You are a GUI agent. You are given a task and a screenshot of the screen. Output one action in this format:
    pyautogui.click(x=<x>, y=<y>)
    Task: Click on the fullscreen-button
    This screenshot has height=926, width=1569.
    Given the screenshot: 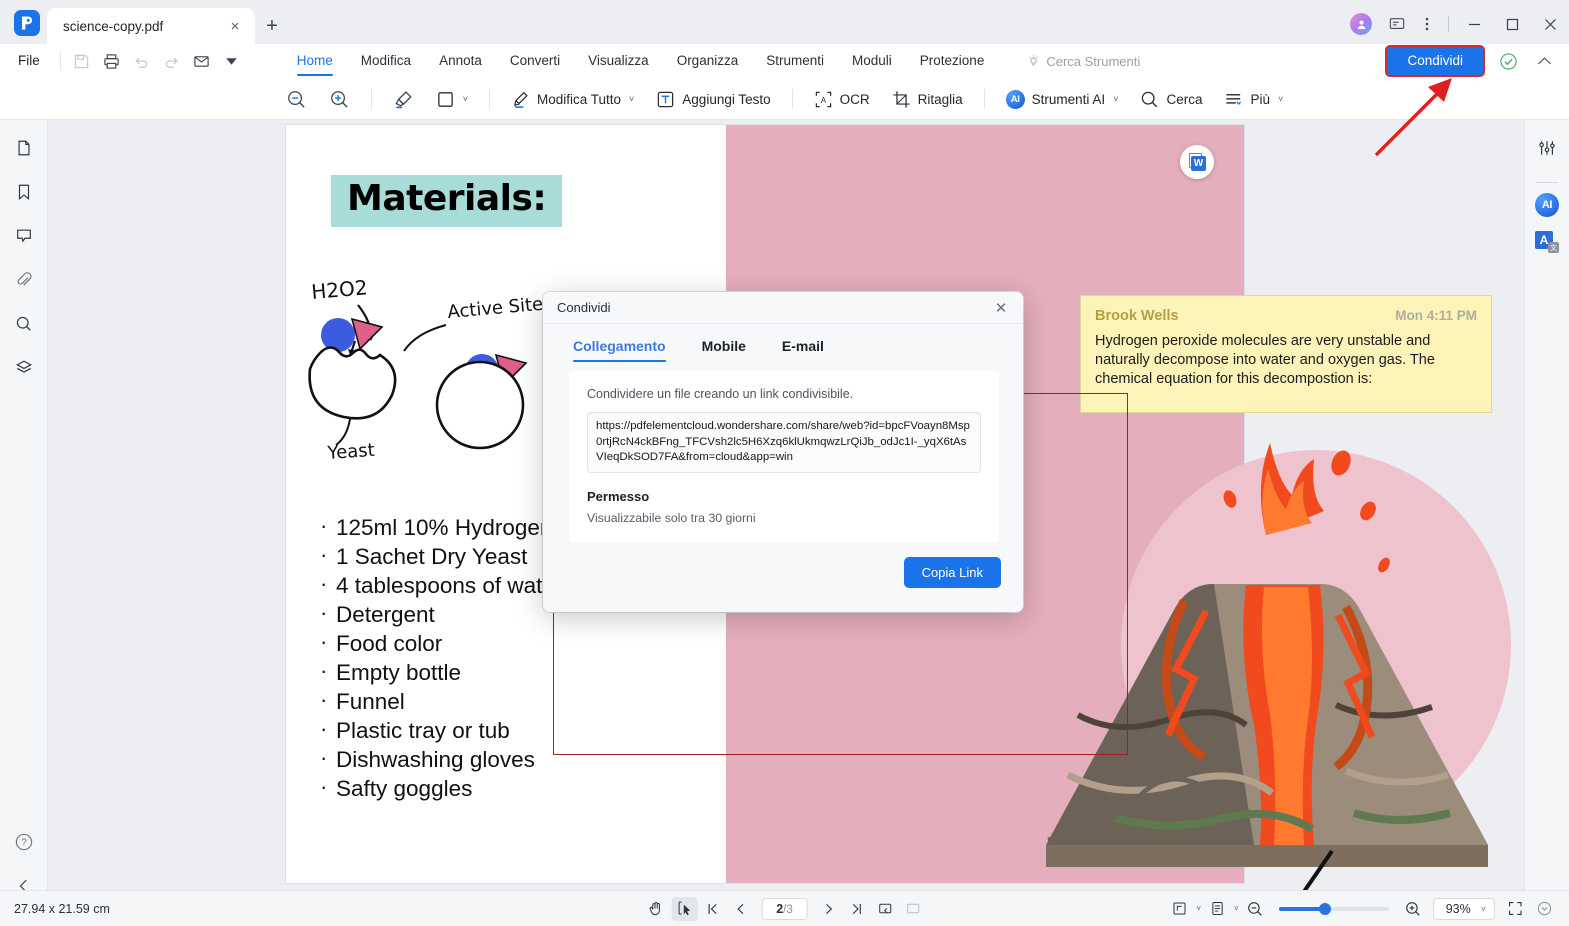 What is the action you would take?
    pyautogui.click(x=1515, y=909)
    